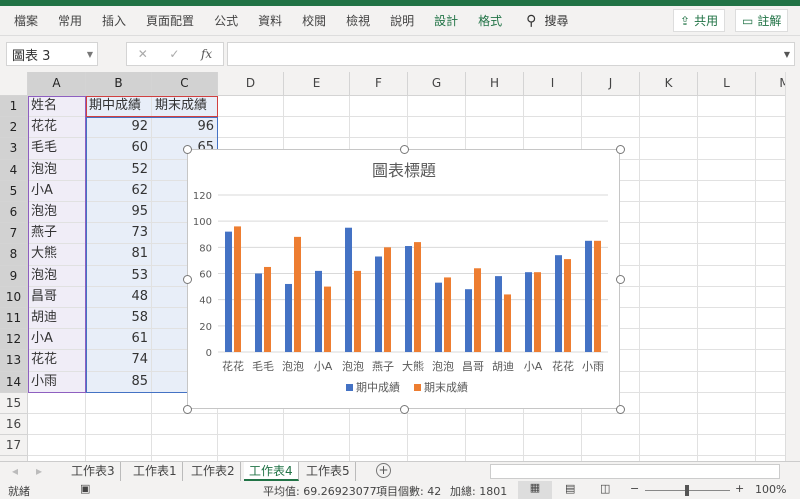 The height and width of the screenshot is (499, 800). I want to click on ribbon-tab: 校閱, so click(314, 20).